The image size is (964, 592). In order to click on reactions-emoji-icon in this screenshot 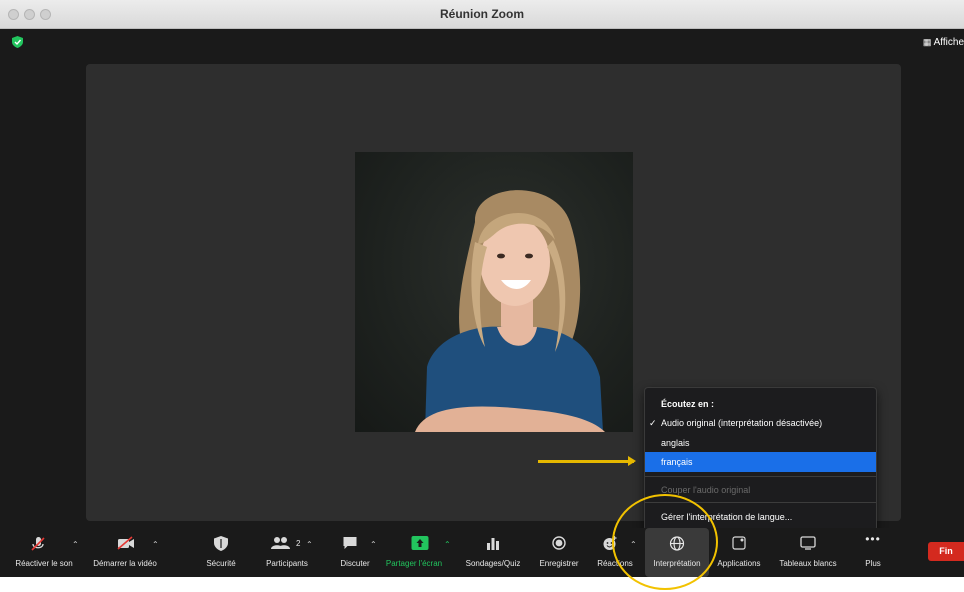, I will do `click(610, 543)`.